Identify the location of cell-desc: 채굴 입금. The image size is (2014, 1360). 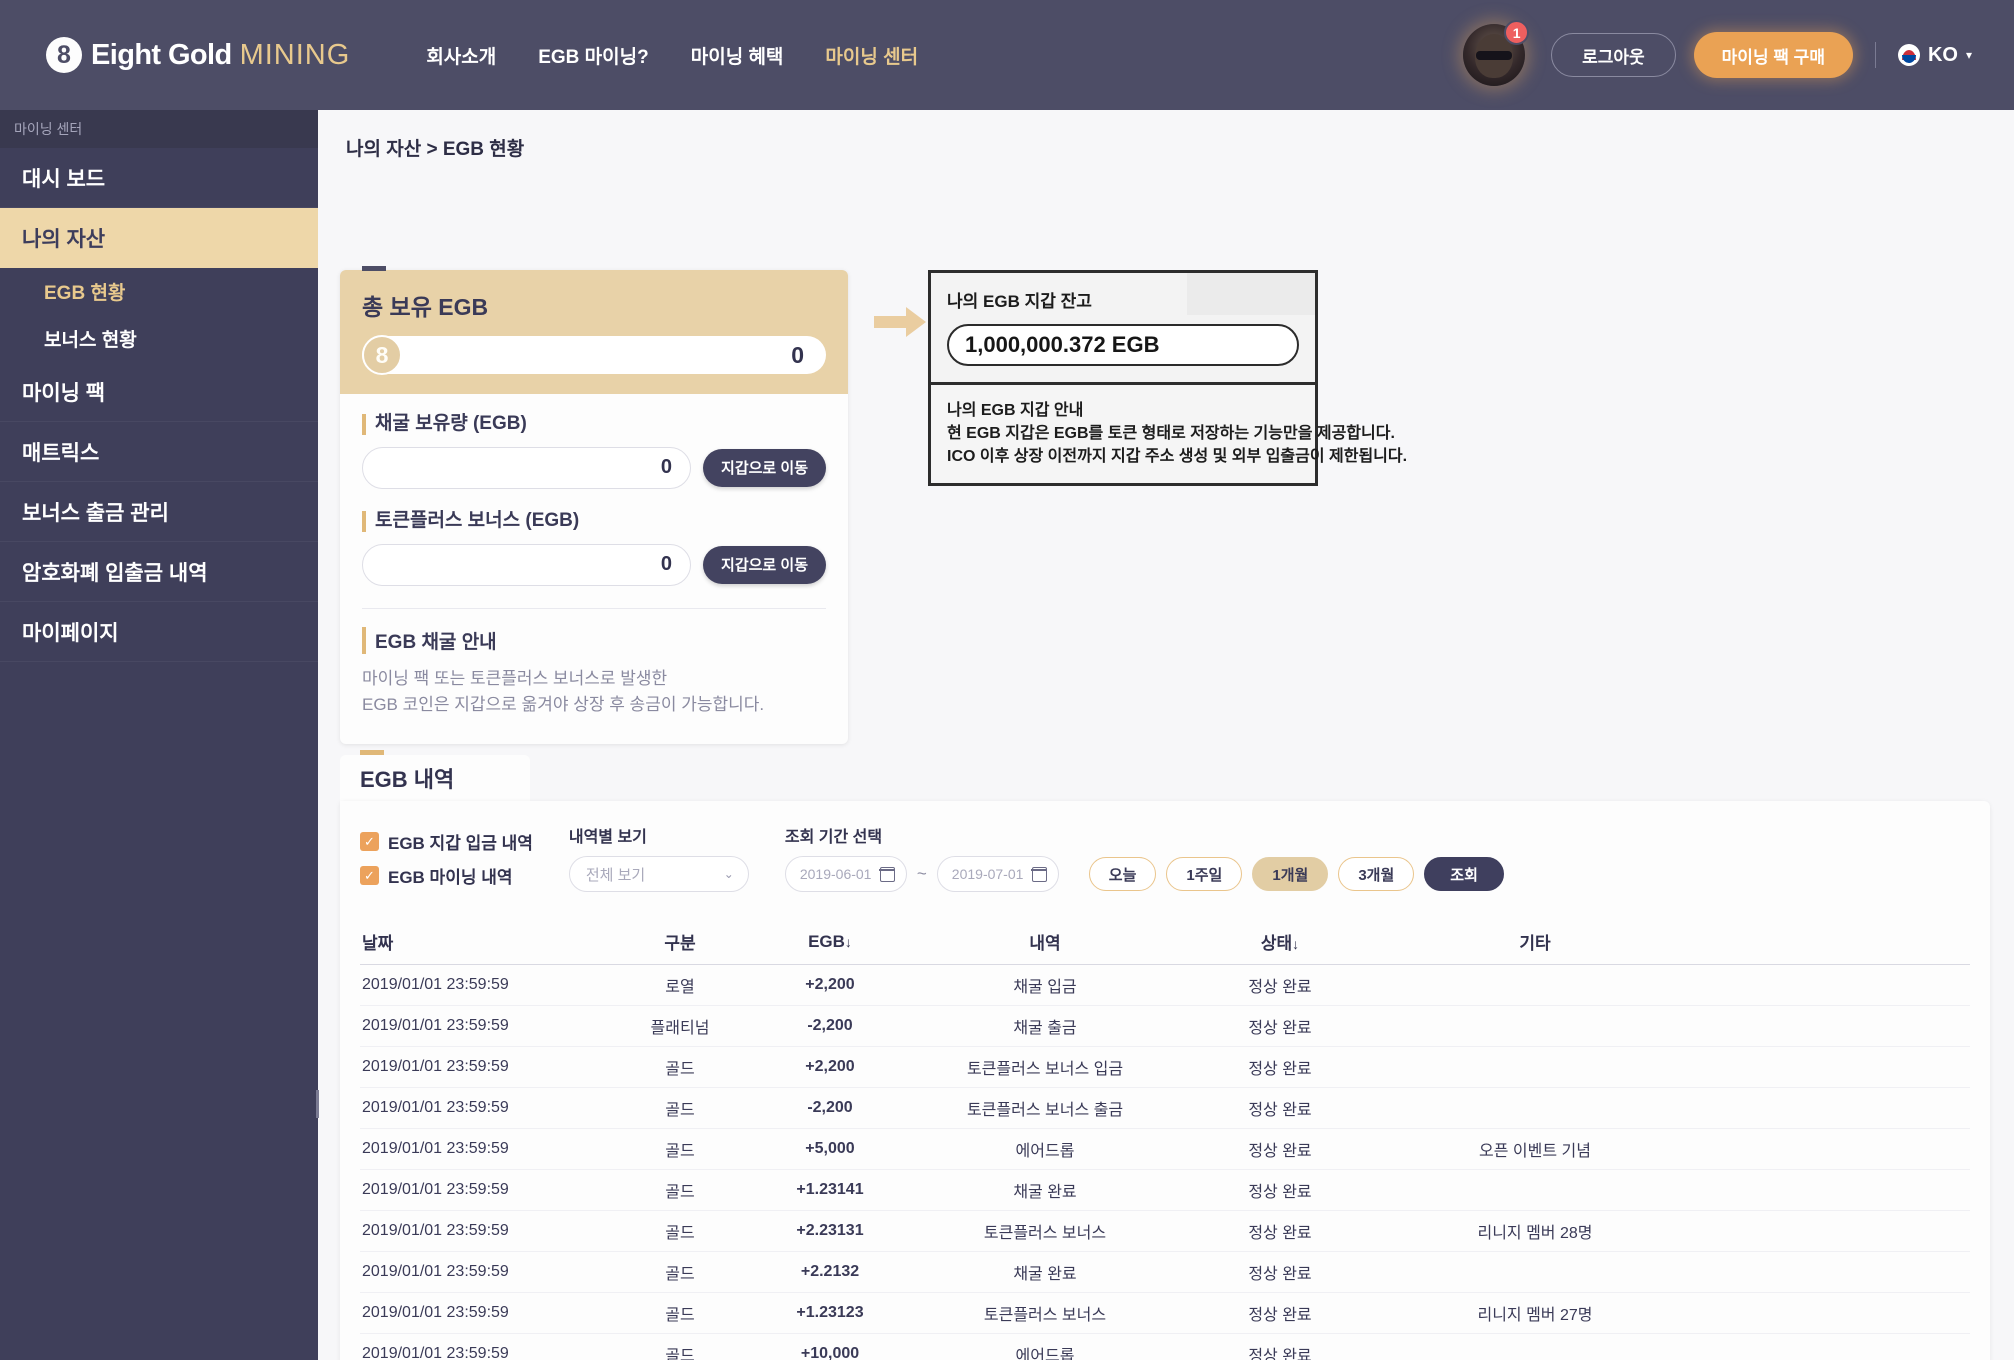
(1045, 987).